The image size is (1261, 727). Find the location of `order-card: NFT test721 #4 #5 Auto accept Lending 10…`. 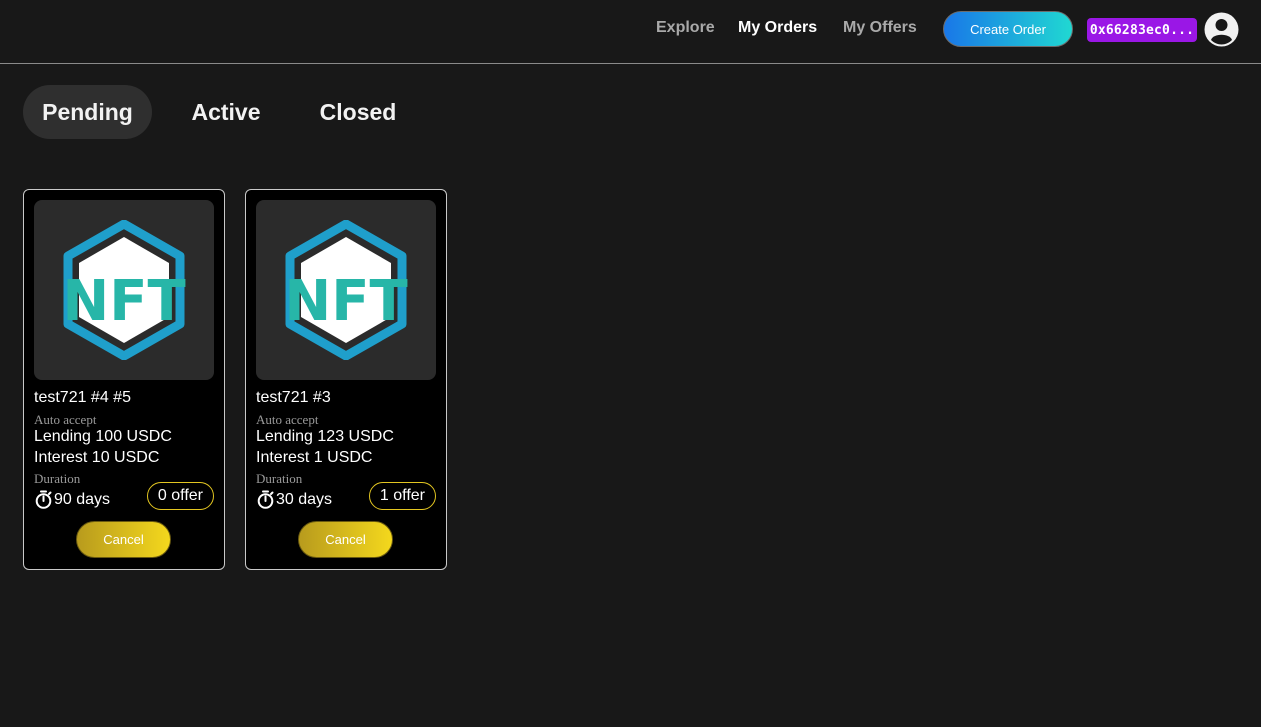

order-card: NFT test721 #4 #5 Auto accept Lending 10… is located at coordinates (124, 379).